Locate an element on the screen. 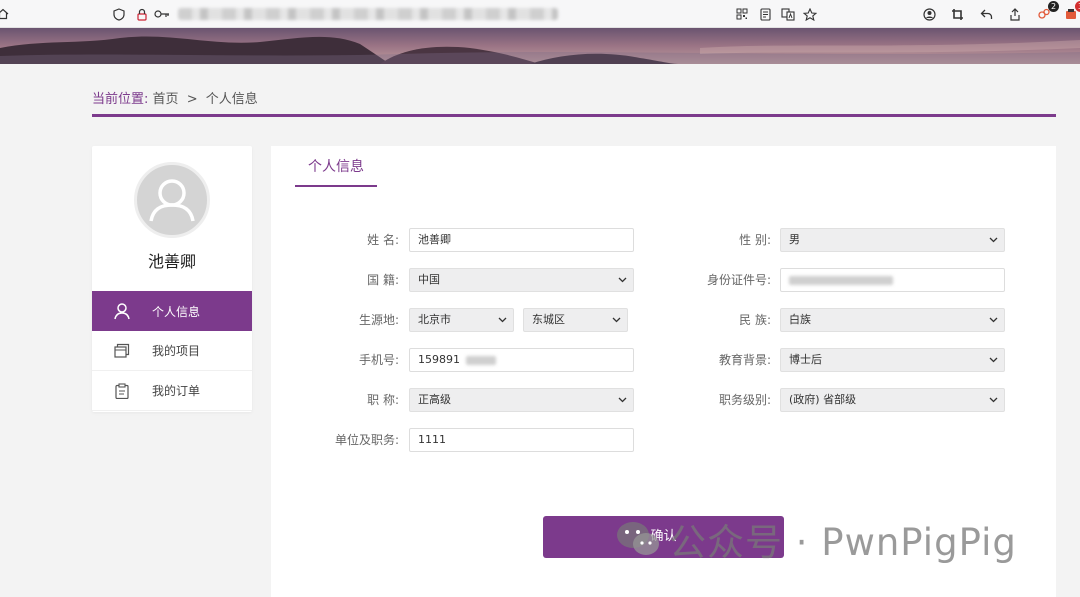 This screenshot has width=1080, height=597. qr-icon is located at coordinates (742, 14).